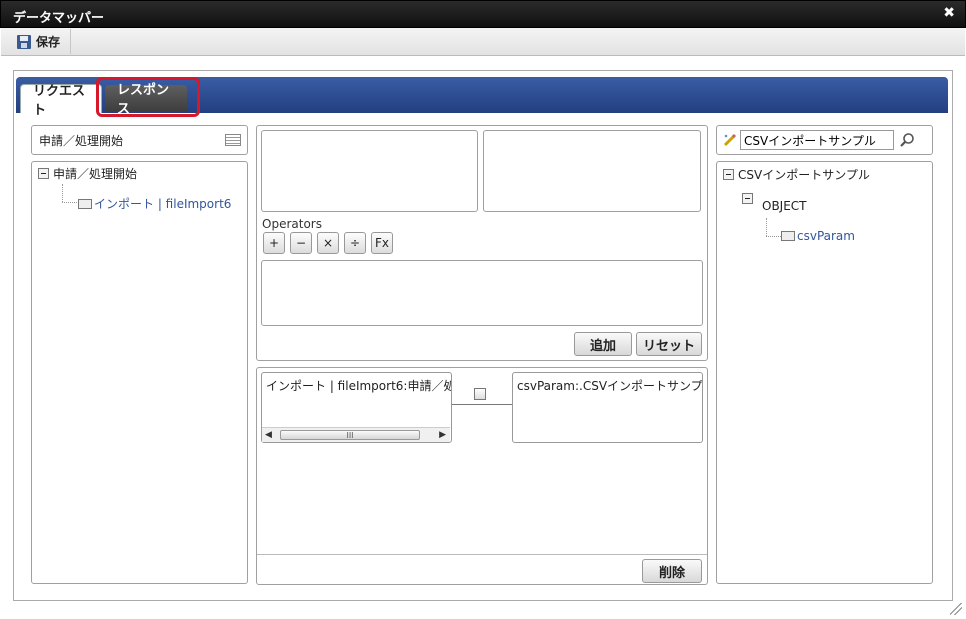 Image resolution: width=966 pixels, height=619 pixels. What do you see at coordinates (482, 404) in the screenshot?
I see `mapping-connector-line` at bounding box center [482, 404].